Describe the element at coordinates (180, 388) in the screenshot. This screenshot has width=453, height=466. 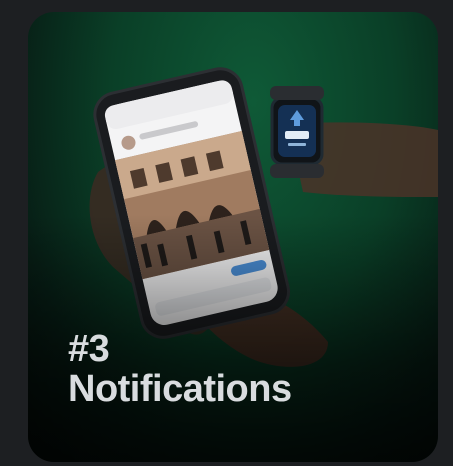
I see `card-title-text: Notifications` at that location.